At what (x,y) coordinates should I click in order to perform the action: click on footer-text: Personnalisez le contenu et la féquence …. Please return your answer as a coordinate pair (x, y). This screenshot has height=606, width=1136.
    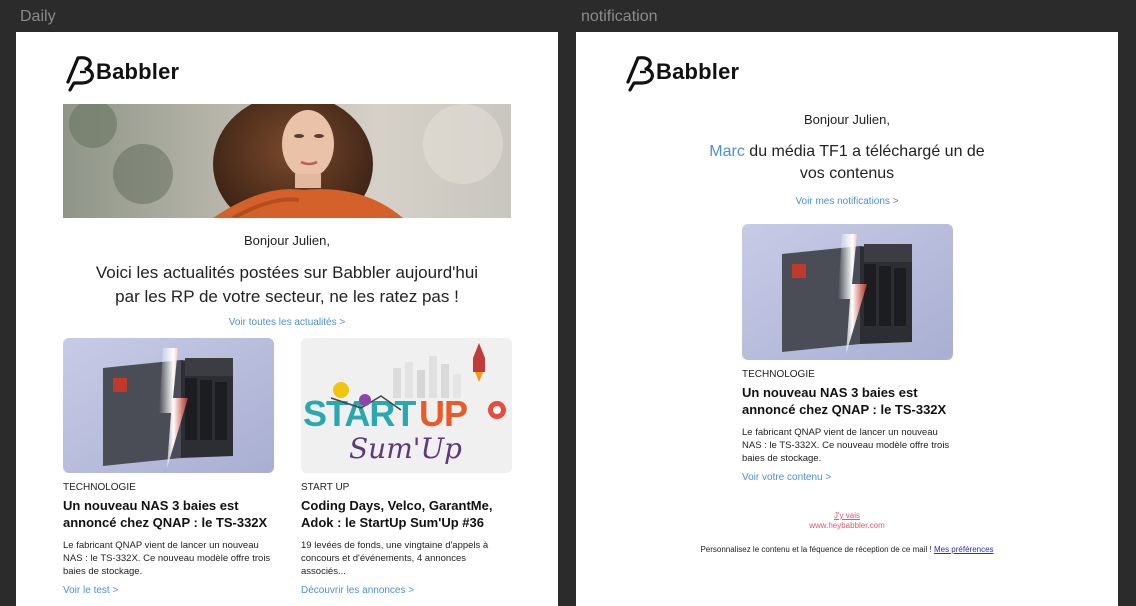
    Looking at the image, I should click on (816, 549).